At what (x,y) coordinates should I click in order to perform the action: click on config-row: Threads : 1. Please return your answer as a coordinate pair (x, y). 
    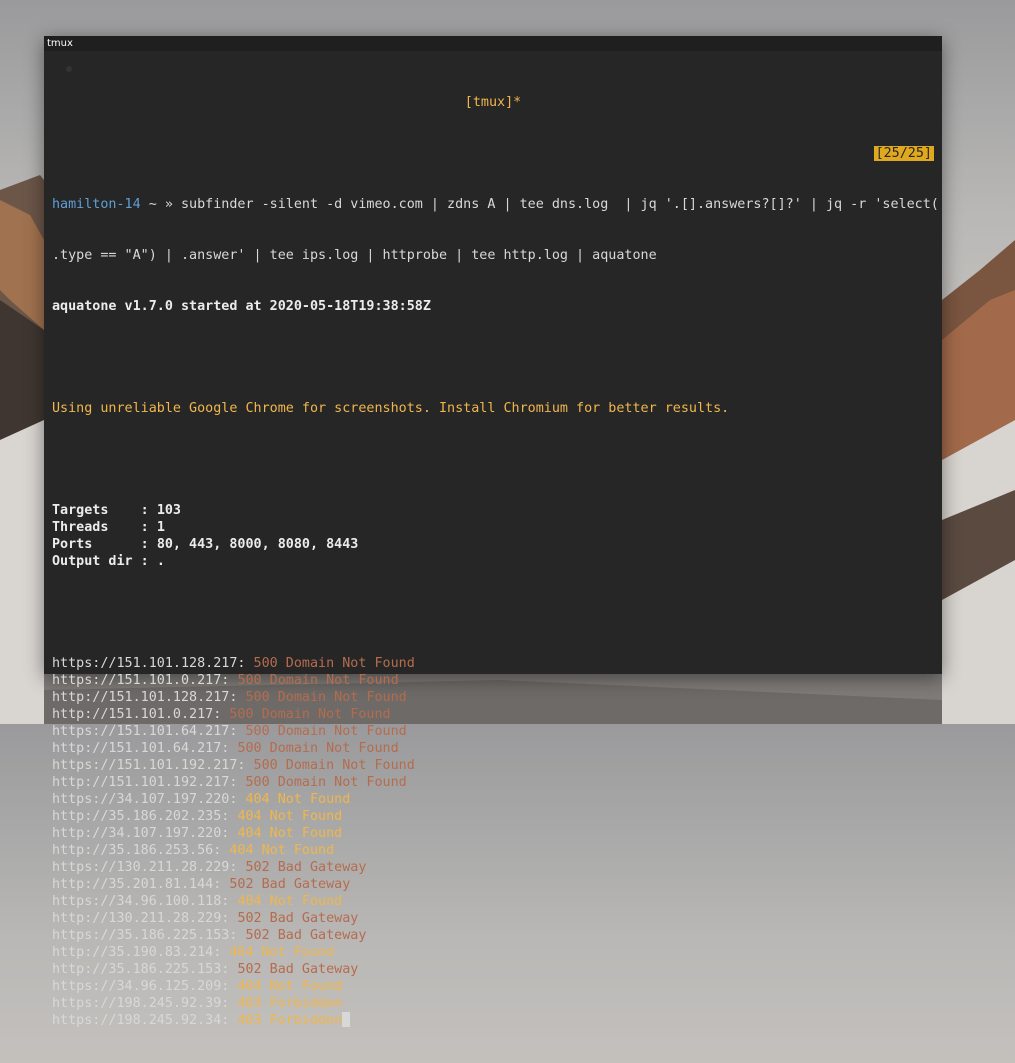
    Looking at the image, I should click on (493, 527).